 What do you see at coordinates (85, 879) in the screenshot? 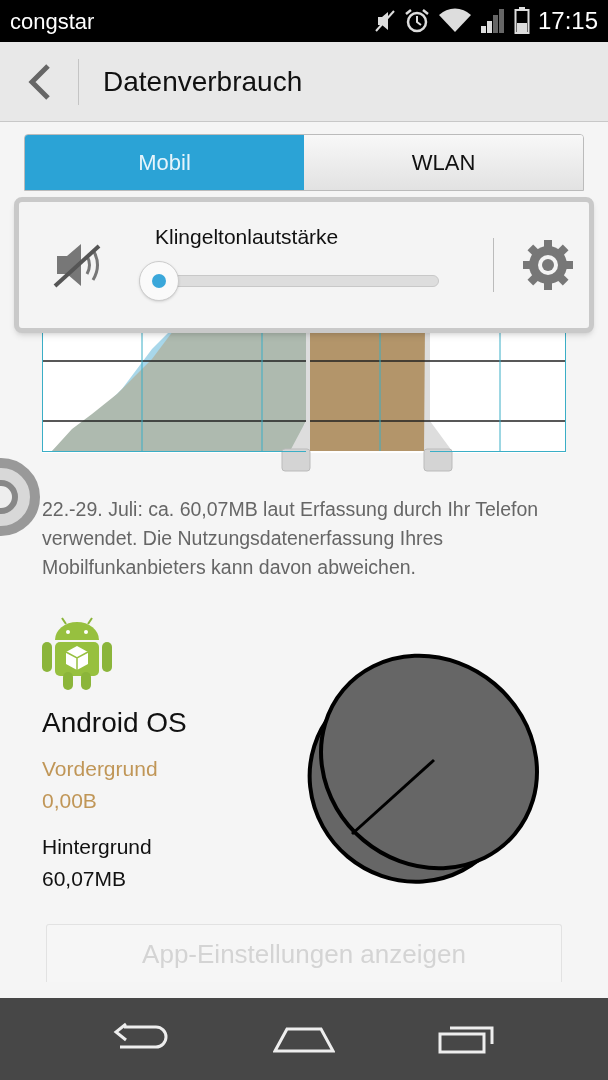
I see `background-value: 60,07MB` at bounding box center [85, 879].